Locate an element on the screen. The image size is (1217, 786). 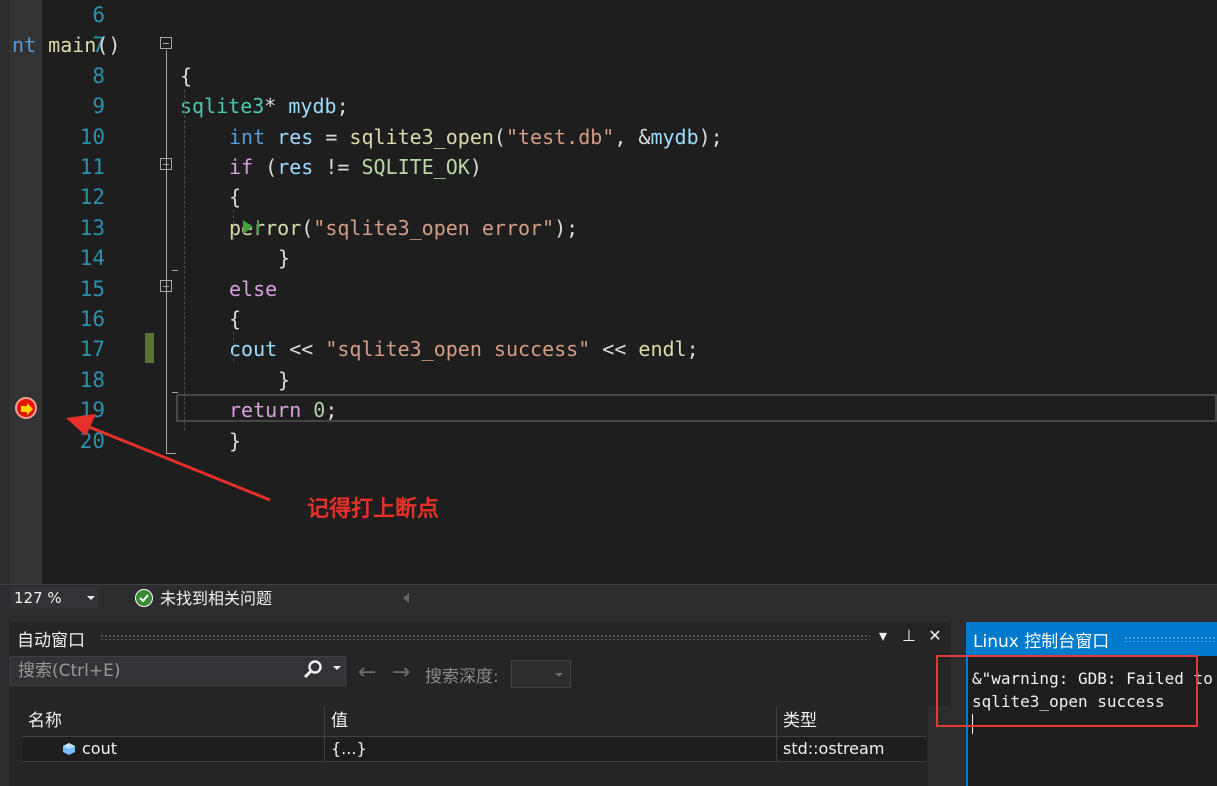
code-token: cout is located at coordinates (253, 349).